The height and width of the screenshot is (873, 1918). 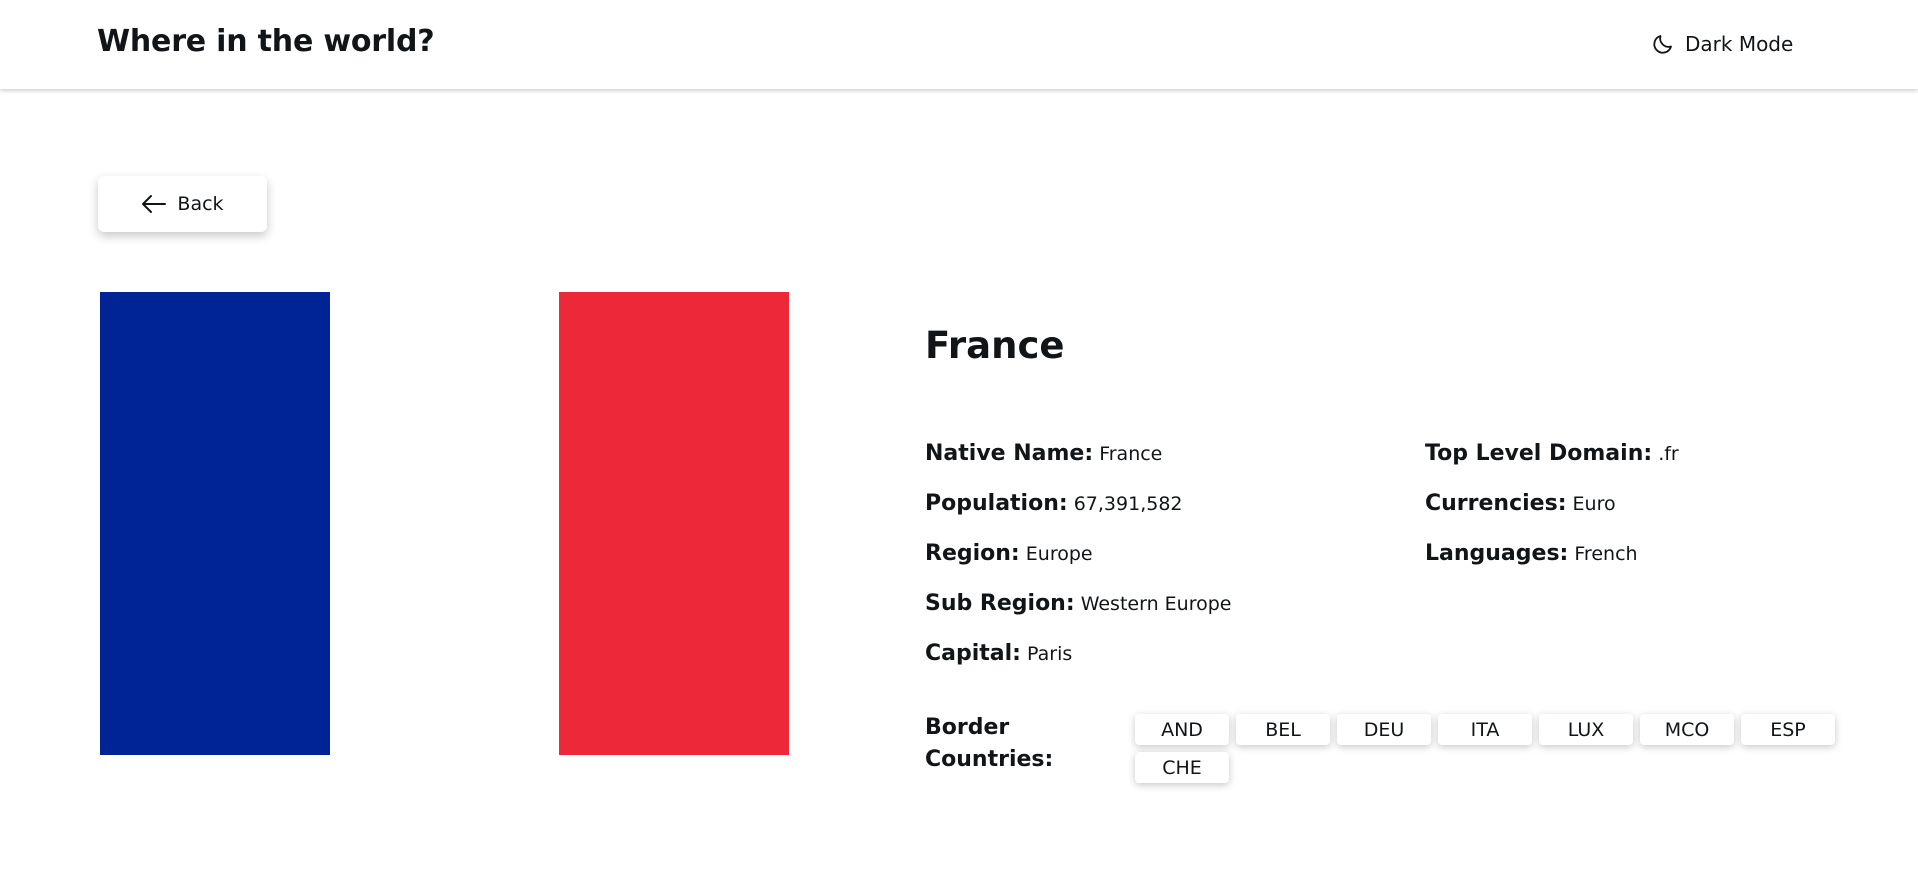 I want to click on border-country-chip: ESP, so click(x=1788, y=729).